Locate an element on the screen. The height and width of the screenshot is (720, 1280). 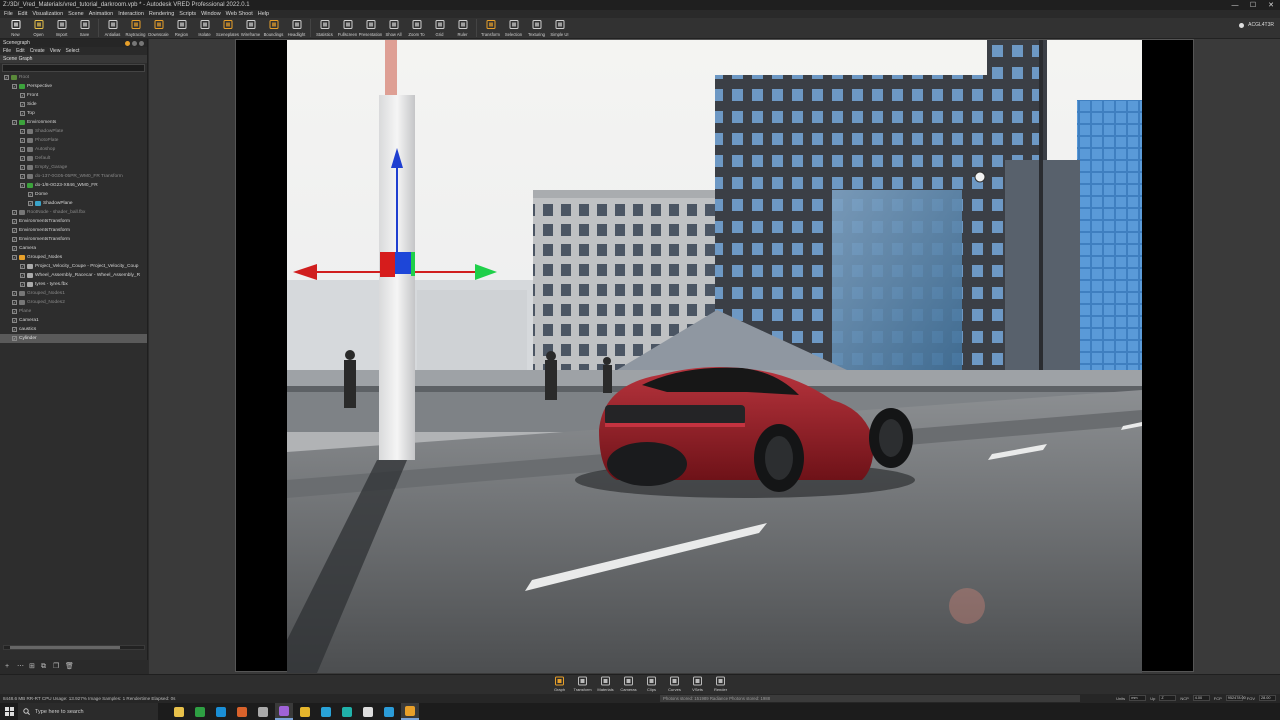
tree-node: ✓ Grouped_Nodes2 is located at coordinates (73, 302).